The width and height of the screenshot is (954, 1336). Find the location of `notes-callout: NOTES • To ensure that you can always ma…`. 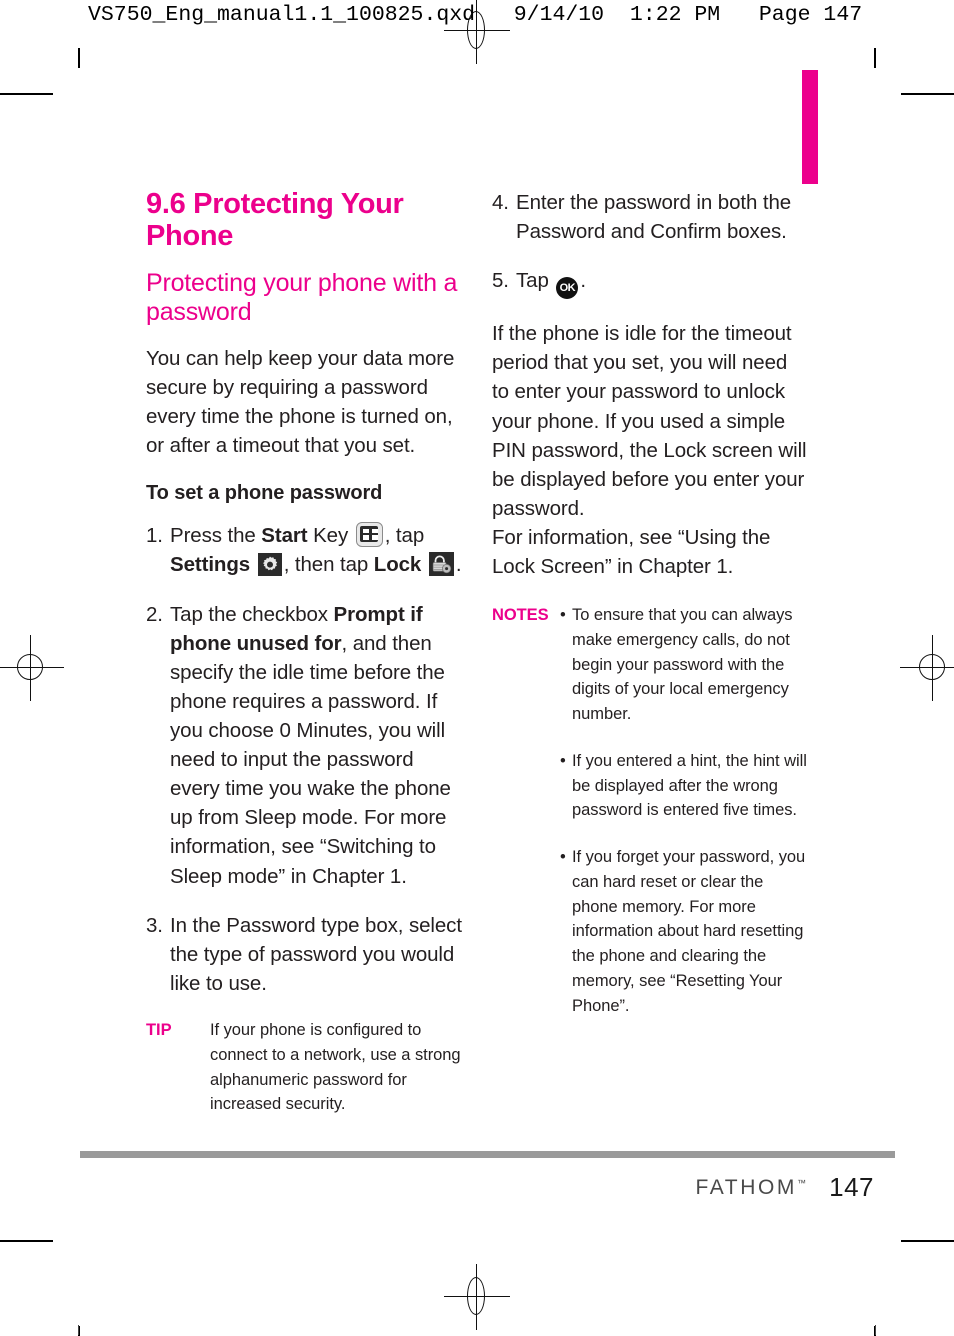

notes-callout: NOTES • To ensure that you can always ma… is located at coordinates (650, 810).